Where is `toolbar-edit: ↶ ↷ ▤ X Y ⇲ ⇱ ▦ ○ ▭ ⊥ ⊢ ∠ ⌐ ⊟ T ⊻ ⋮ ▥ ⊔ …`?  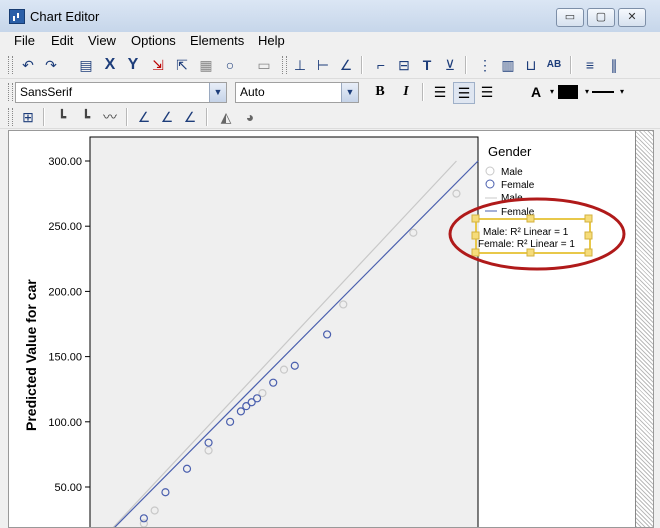
toolbar-edit: ↶ ↷ ▤ X Y ⇲ ⇱ ▦ ○ ▭ ⊥ ⊢ ∠ ⌐ ⊟ T ⊻ ⋮ ▥ ⊔ … is located at coordinates (330, 65).